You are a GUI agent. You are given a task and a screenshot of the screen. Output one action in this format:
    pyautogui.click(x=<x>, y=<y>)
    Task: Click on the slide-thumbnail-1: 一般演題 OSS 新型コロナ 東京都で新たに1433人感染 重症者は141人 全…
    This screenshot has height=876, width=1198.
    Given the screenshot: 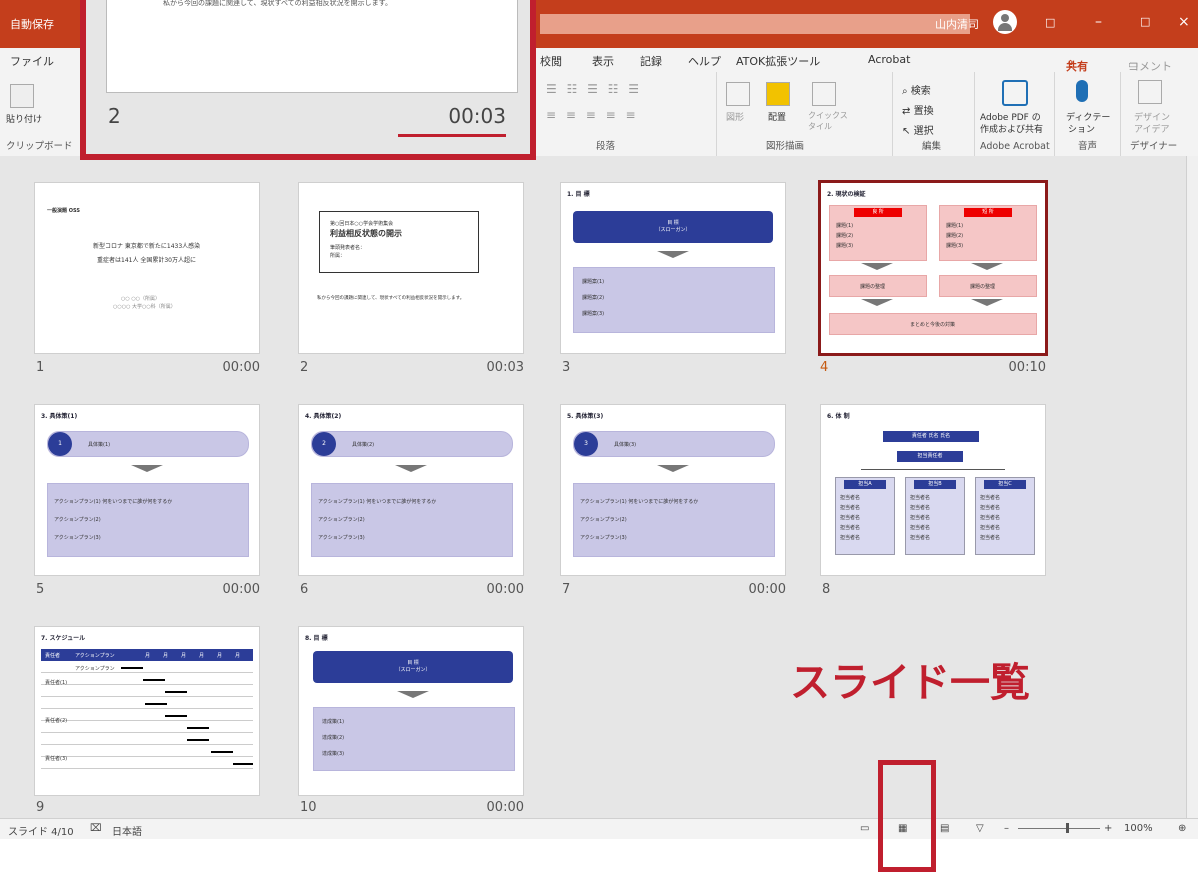 What is the action you would take?
    pyautogui.click(x=147, y=268)
    